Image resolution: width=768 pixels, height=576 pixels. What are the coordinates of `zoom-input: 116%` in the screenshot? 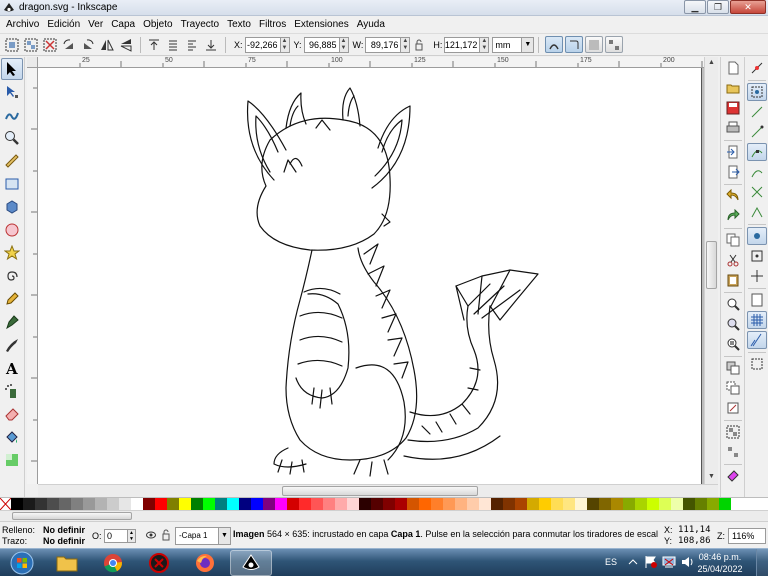 It's located at (747, 536).